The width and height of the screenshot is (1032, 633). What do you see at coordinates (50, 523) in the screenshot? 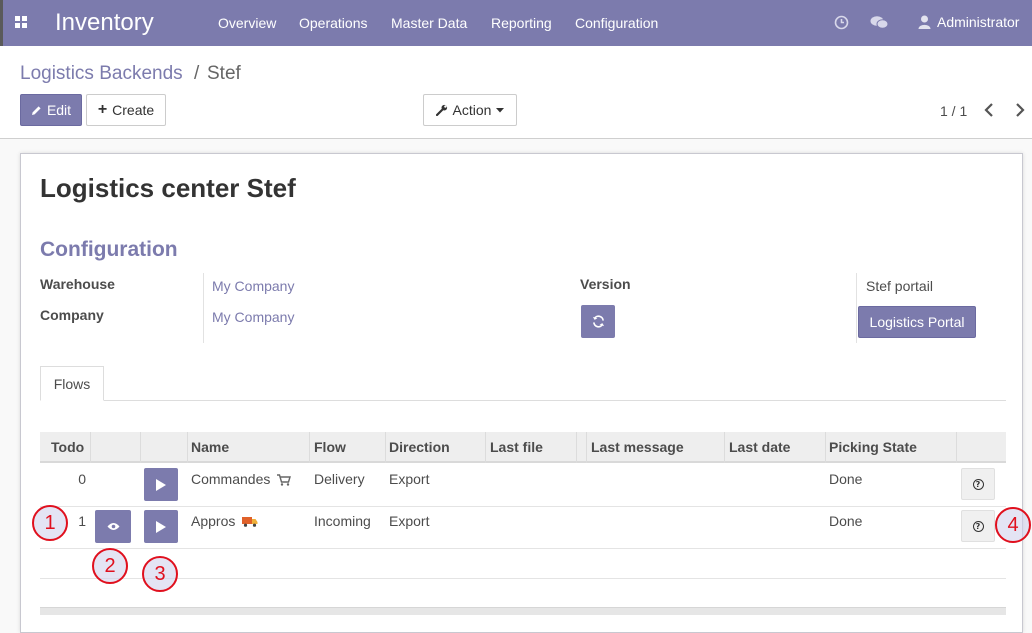
I see `callout-1: 1` at bounding box center [50, 523].